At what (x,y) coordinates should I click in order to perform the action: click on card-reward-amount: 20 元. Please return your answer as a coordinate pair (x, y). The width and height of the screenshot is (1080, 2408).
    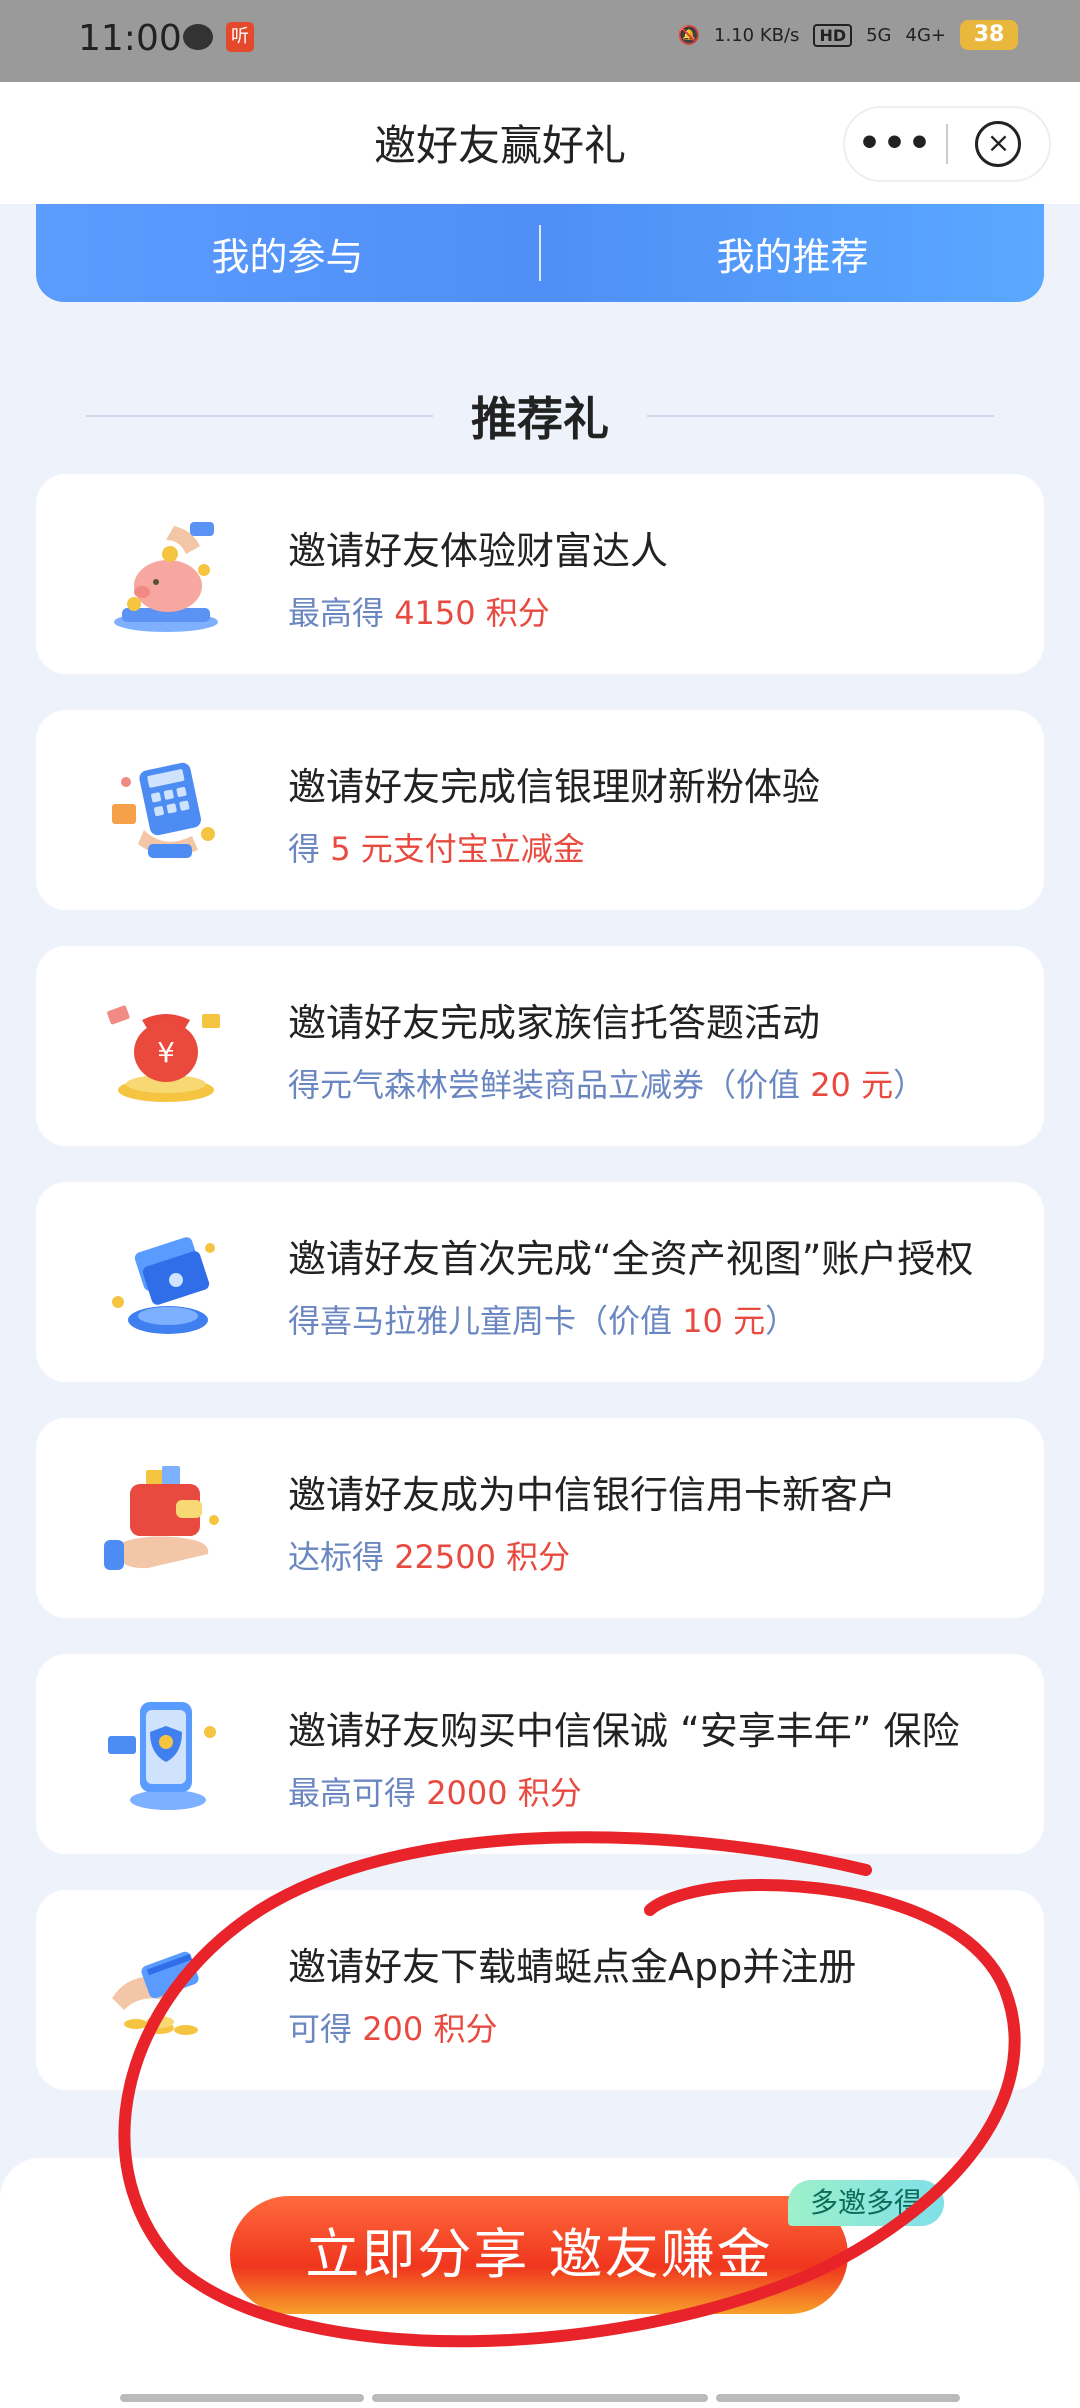
    Looking at the image, I should click on (852, 1085).